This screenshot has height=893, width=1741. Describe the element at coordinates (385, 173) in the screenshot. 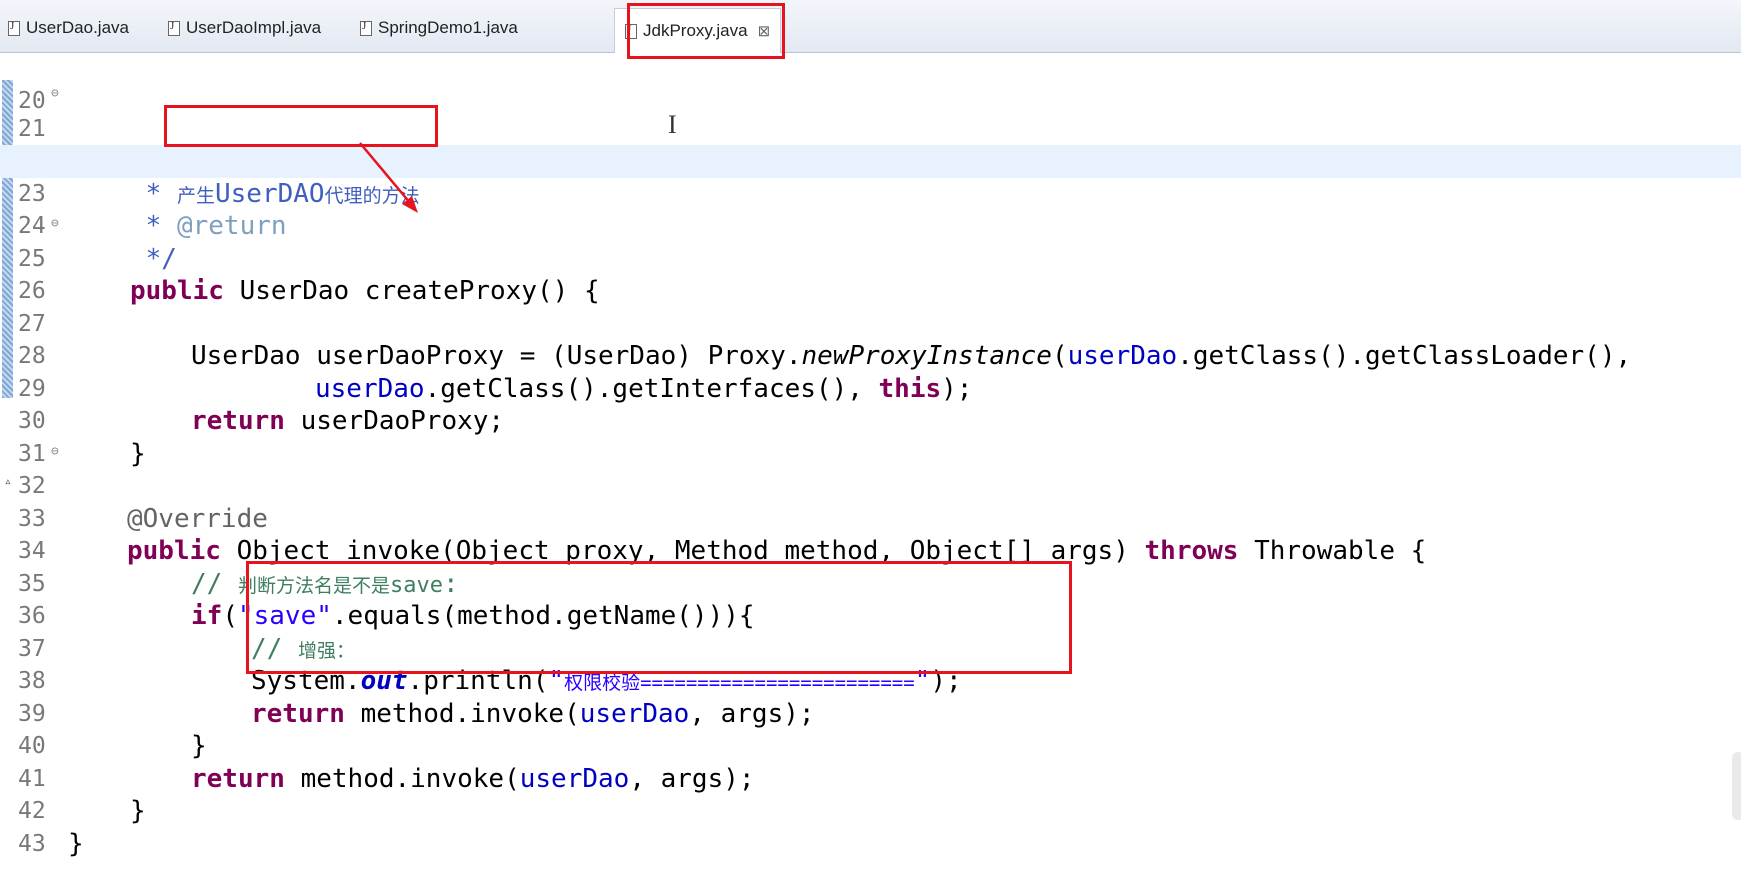

I see `arrow-line` at that location.